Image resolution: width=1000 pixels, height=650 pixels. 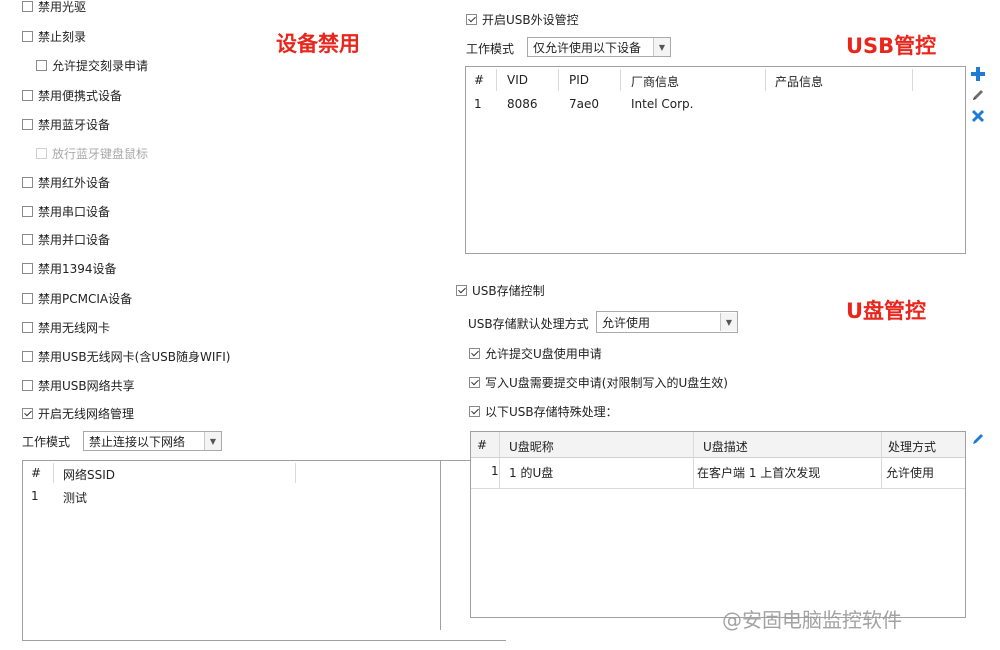 I want to click on table-cell: 1 的U盘, so click(x=531, y=472).